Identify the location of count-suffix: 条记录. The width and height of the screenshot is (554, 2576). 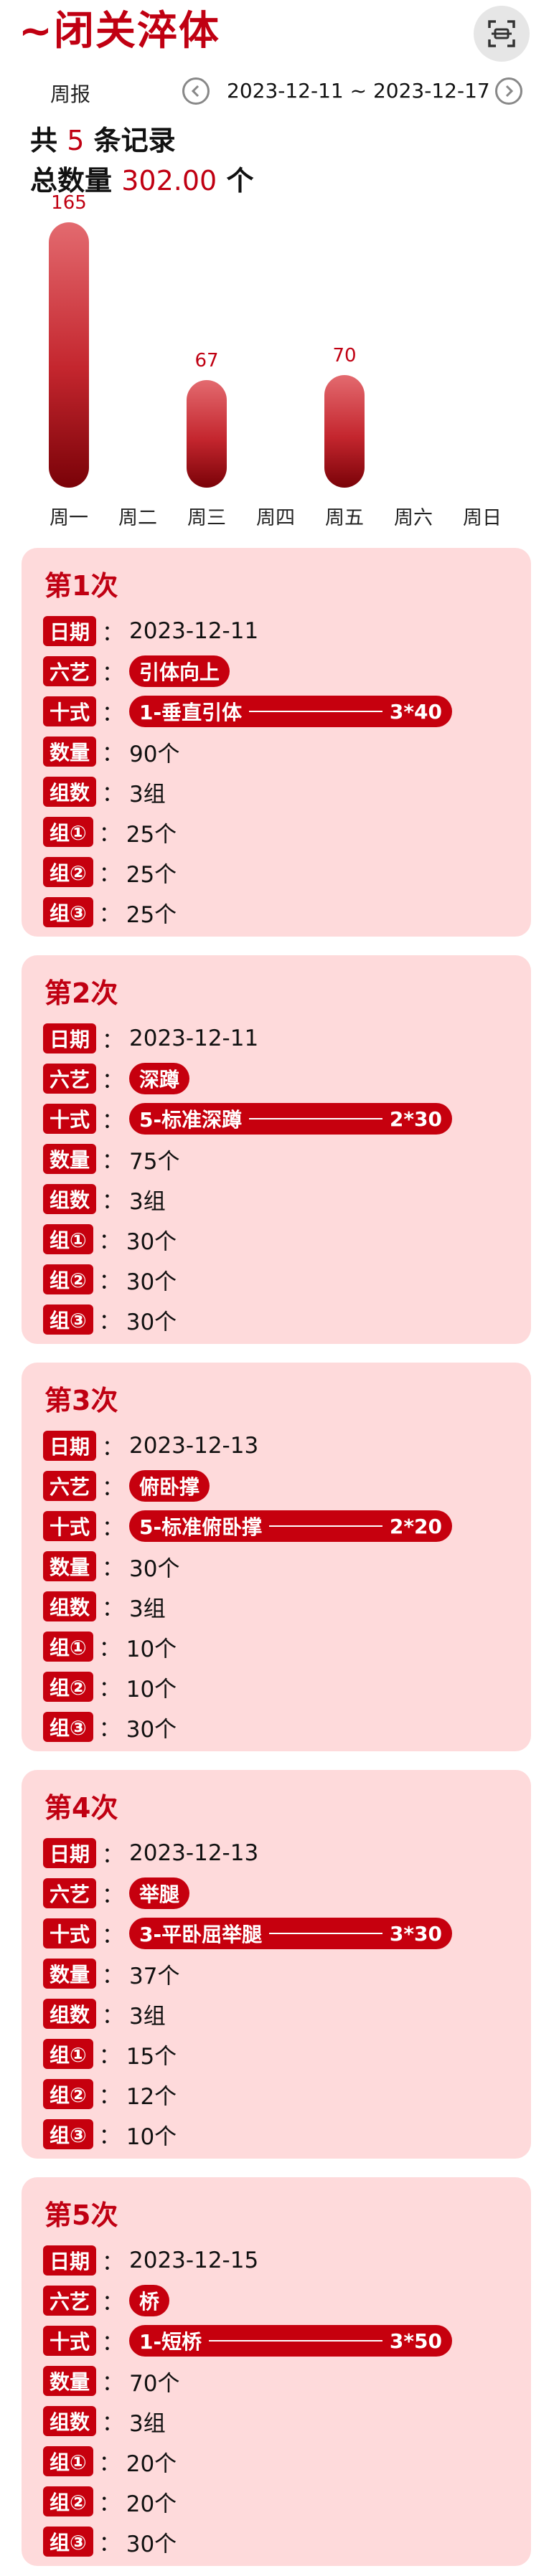
(134, 140).